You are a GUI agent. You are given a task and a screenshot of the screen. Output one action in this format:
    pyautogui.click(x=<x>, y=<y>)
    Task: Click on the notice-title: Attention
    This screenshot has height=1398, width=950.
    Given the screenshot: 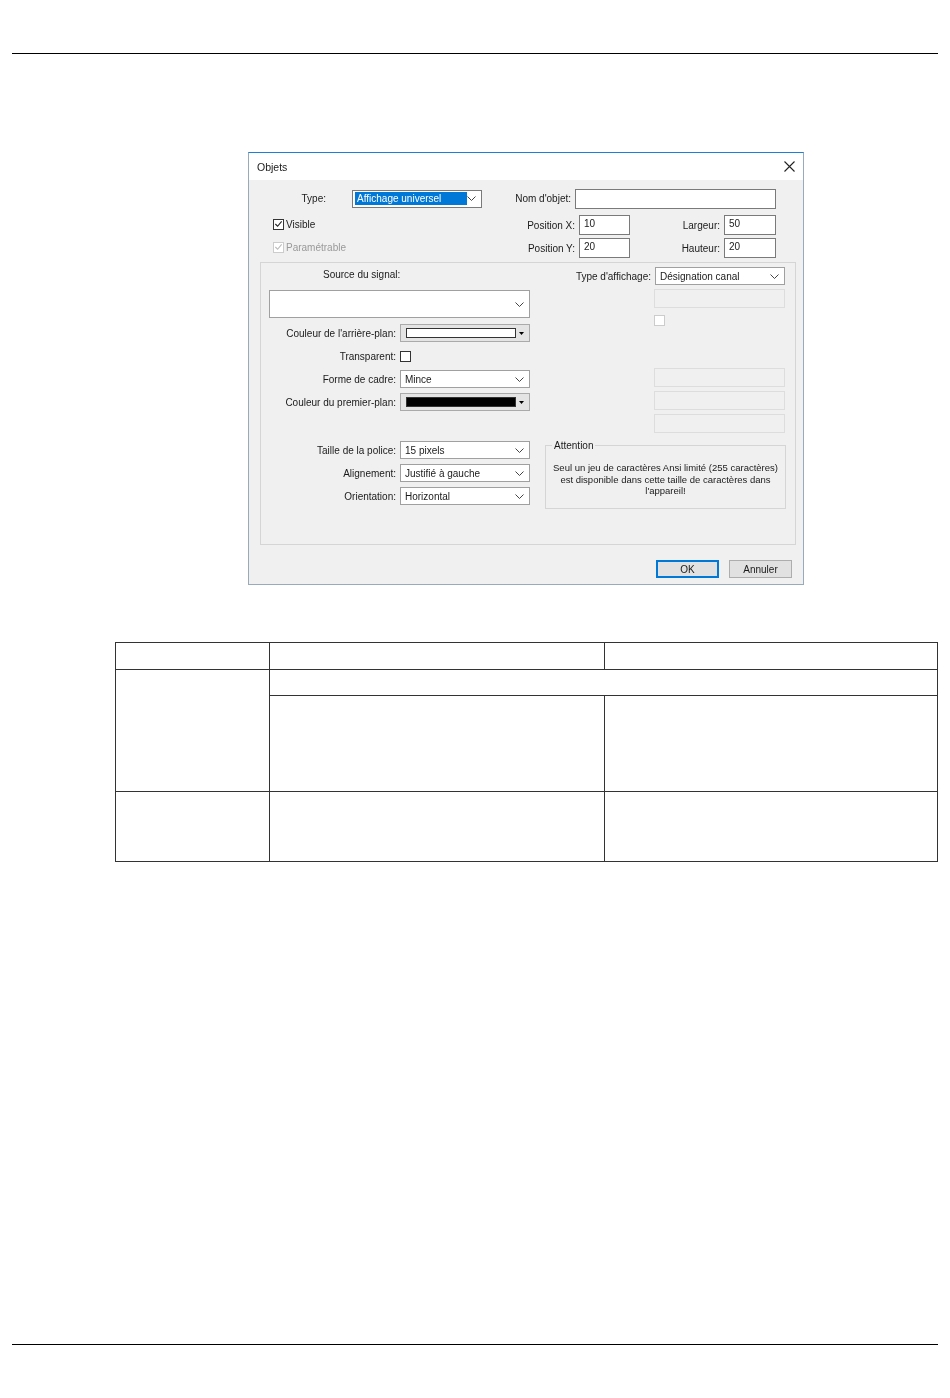 What is the action you would take?
    pyautogui.click(x=574, y=445)
    